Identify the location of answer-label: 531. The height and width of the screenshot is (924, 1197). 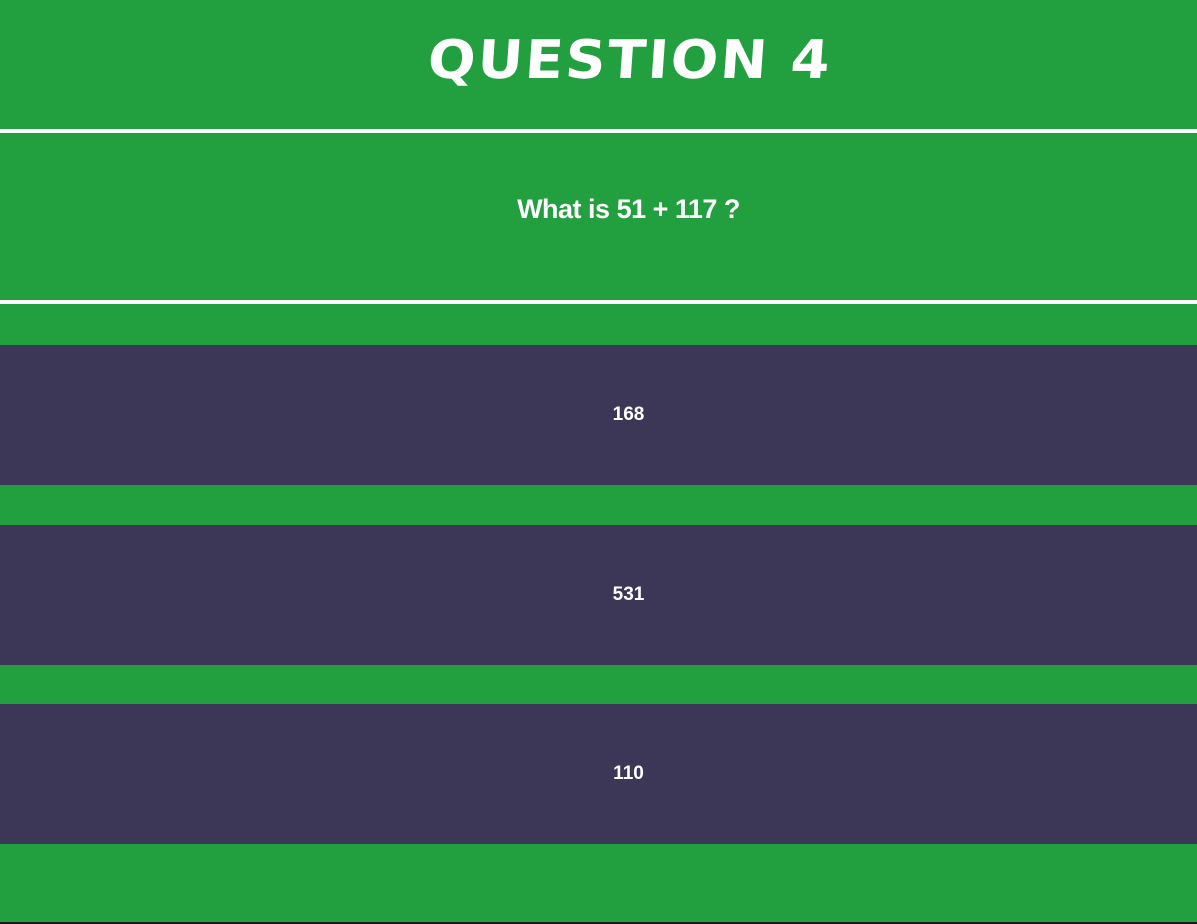
(628, 594).